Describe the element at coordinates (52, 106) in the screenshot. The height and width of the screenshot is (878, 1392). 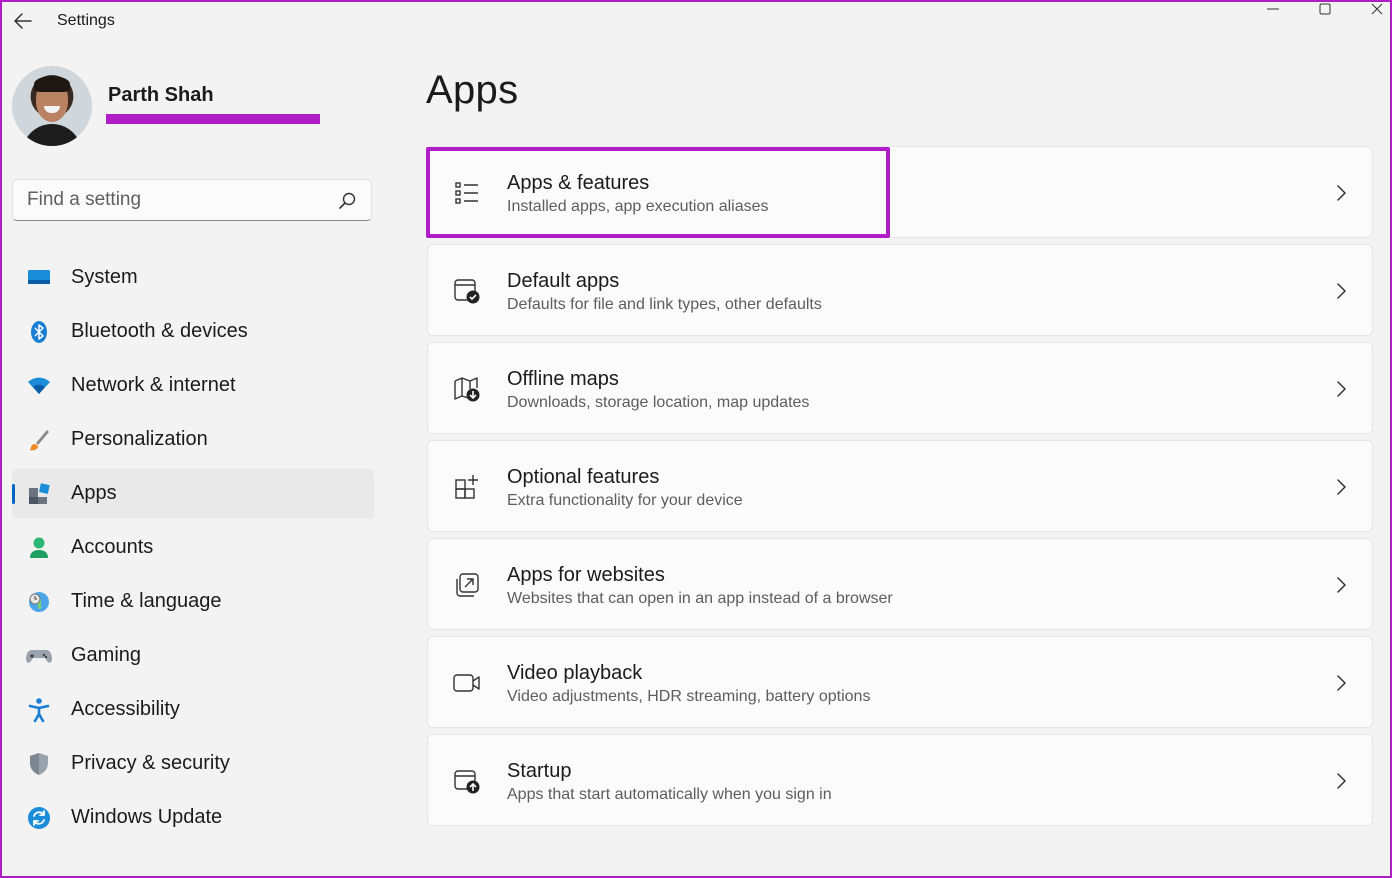
I see `avatar` at that location.